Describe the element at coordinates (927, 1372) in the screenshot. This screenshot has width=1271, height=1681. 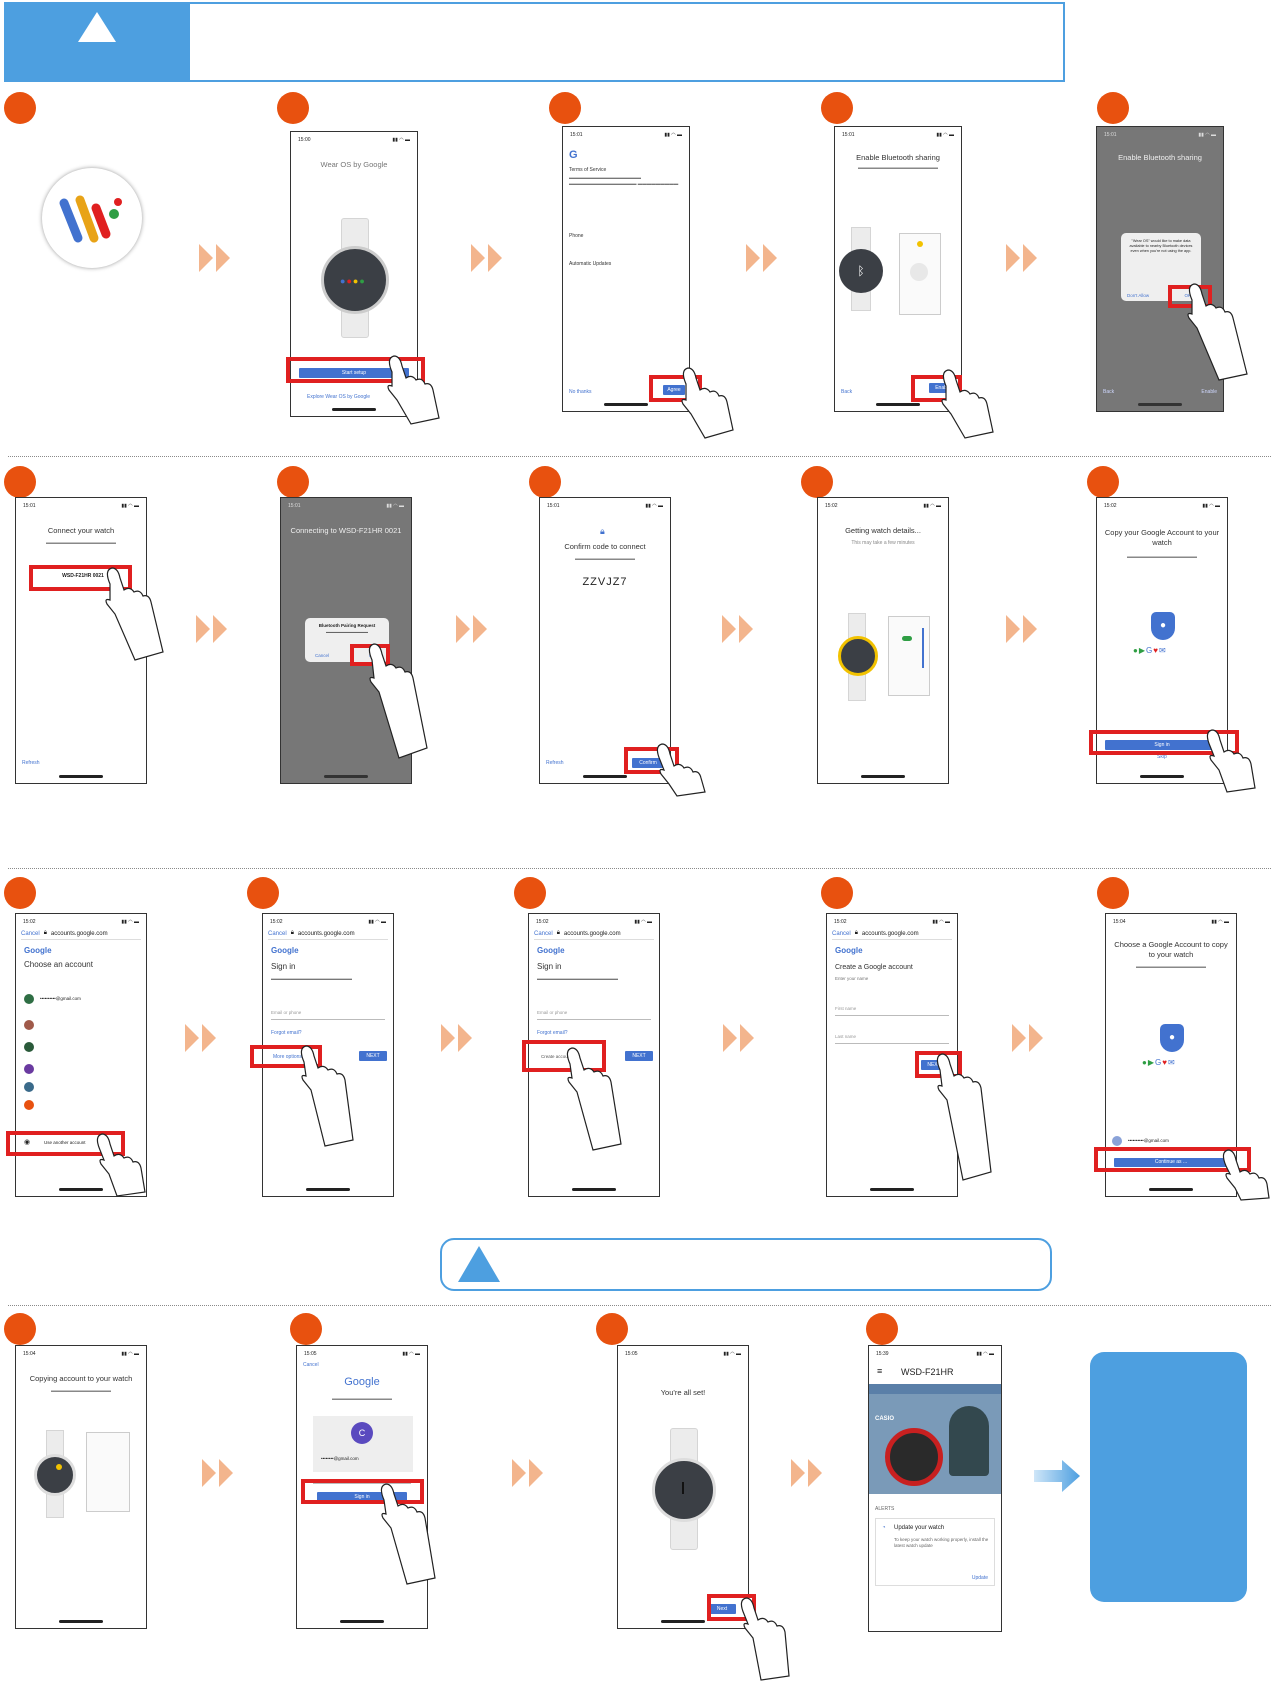
I see `device-name: WSD-F21HR` at that location.